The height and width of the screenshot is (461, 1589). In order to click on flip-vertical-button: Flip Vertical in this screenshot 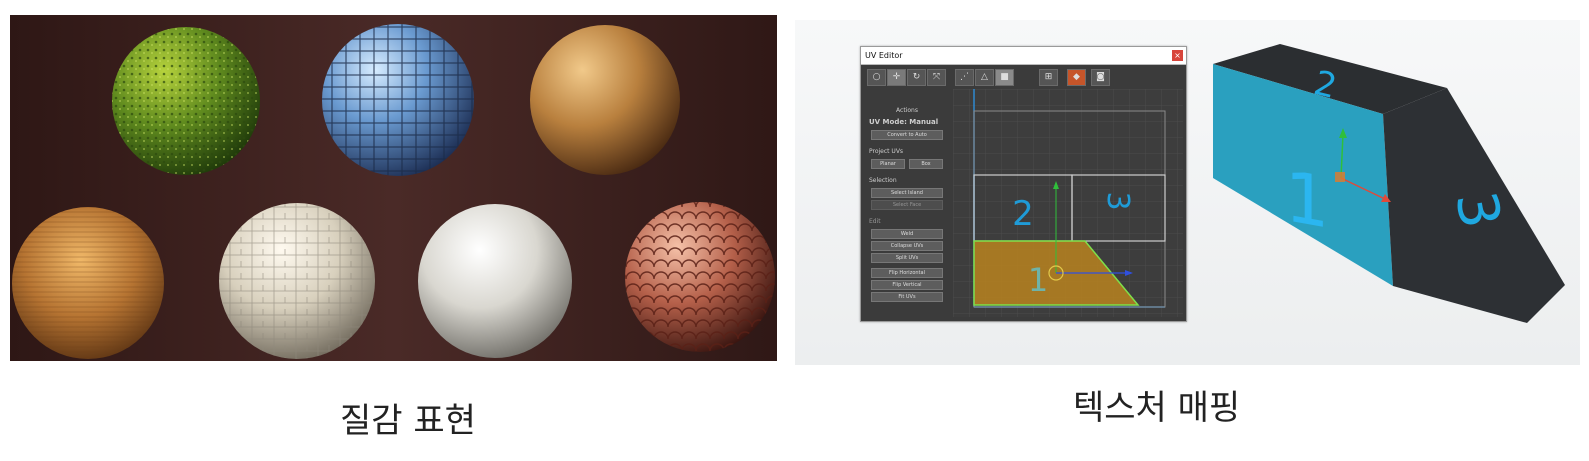, I will do `click(907, 285)`.